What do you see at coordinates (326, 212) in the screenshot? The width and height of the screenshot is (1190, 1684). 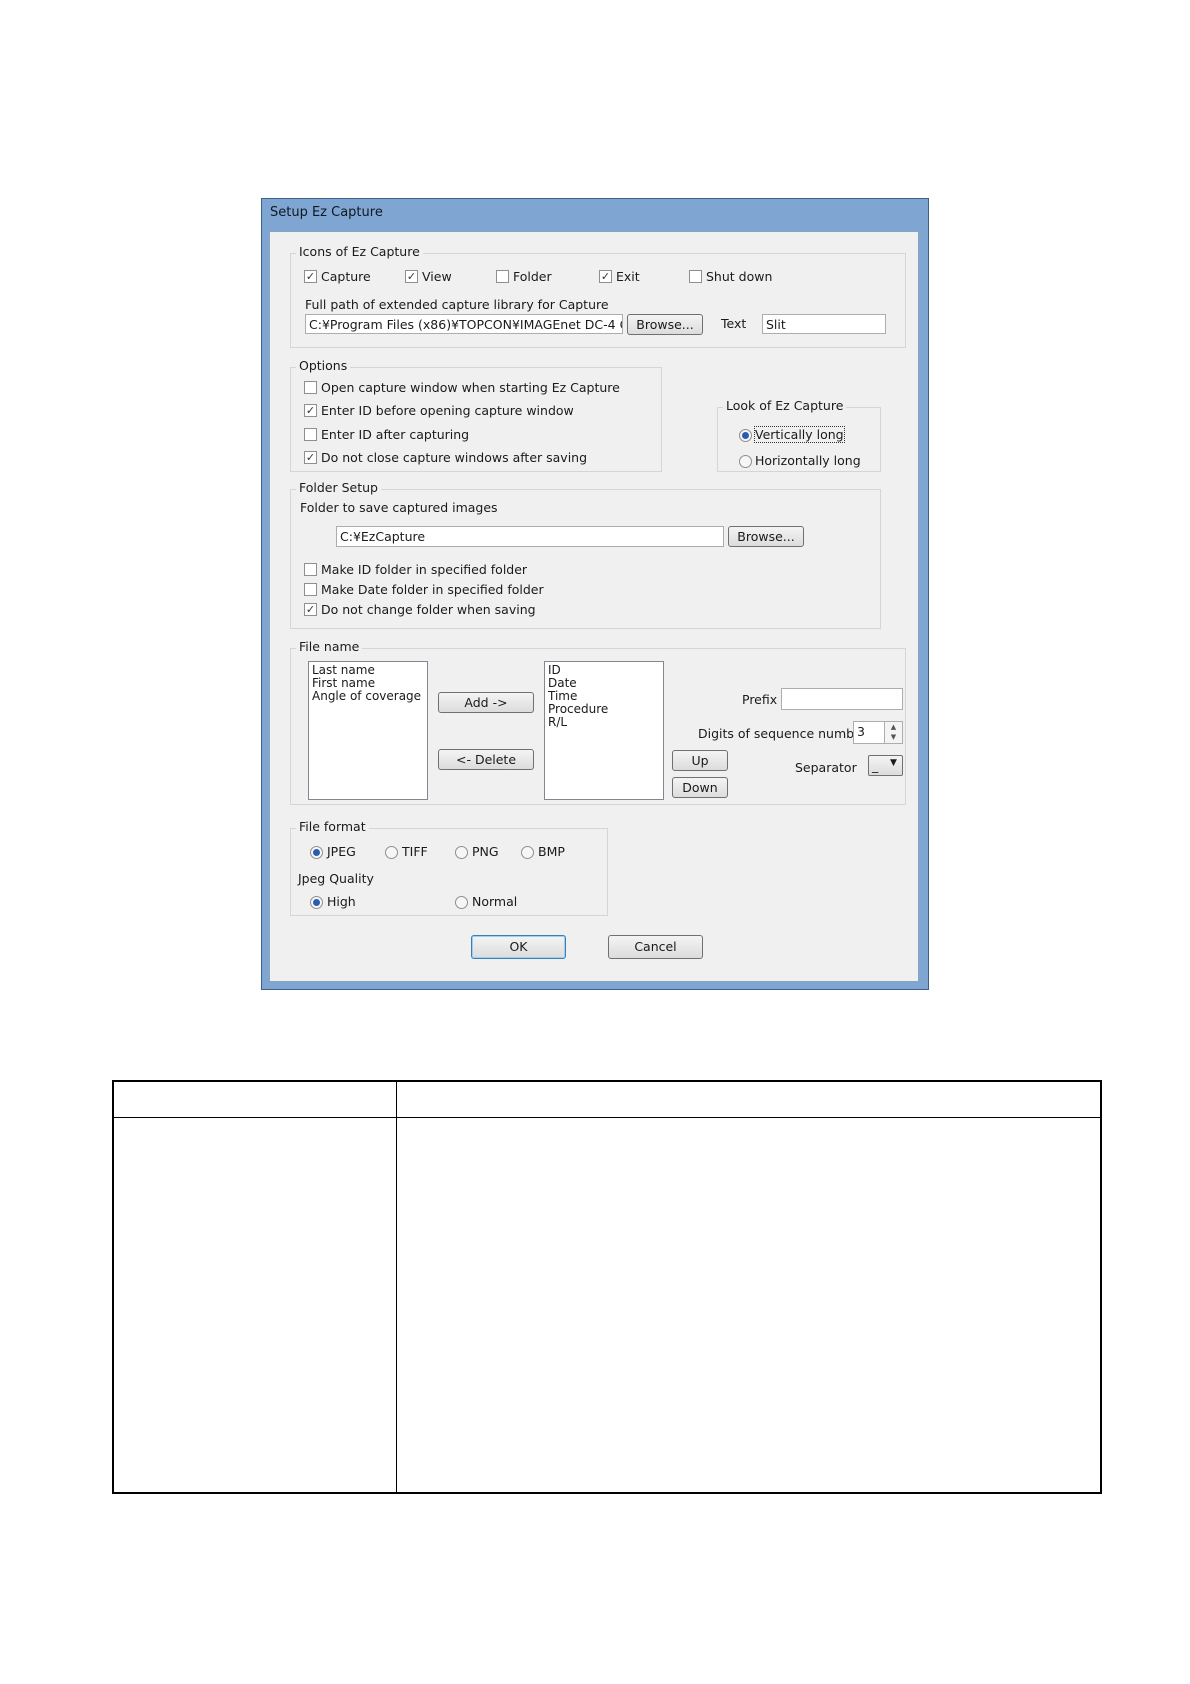 I see `window-title: Setup Ez Capture` at bounding box center [326, 212].